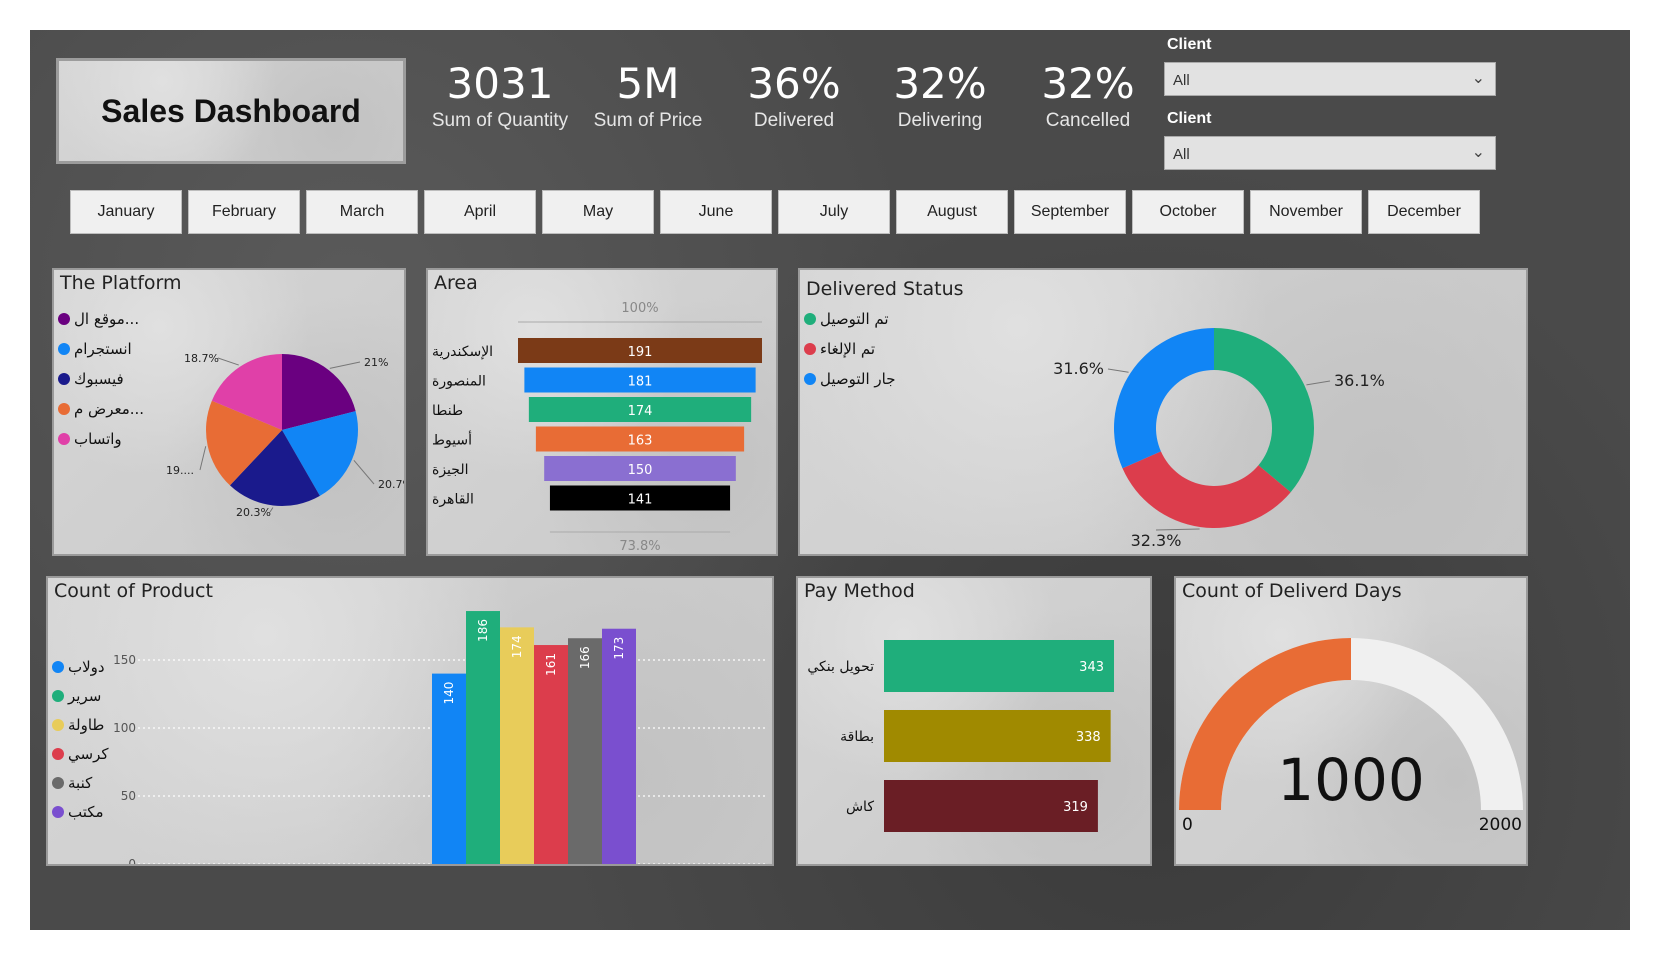 The height and width of the screenshot is (960, 1660). Describe the element at coordinates (1424, 212) in the screenshot. I see `month-button-december: December` at that location.